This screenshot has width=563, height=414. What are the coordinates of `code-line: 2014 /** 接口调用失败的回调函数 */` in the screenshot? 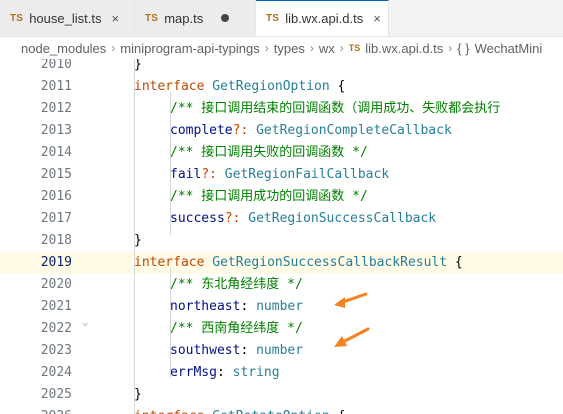 It's located at (281, 153).